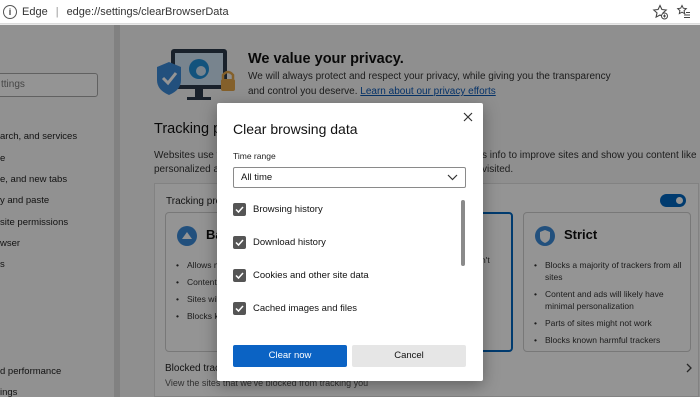 The width and height of the screenshot is (700, 397). I want to click on chevron-down-icon, so click(452, 178).